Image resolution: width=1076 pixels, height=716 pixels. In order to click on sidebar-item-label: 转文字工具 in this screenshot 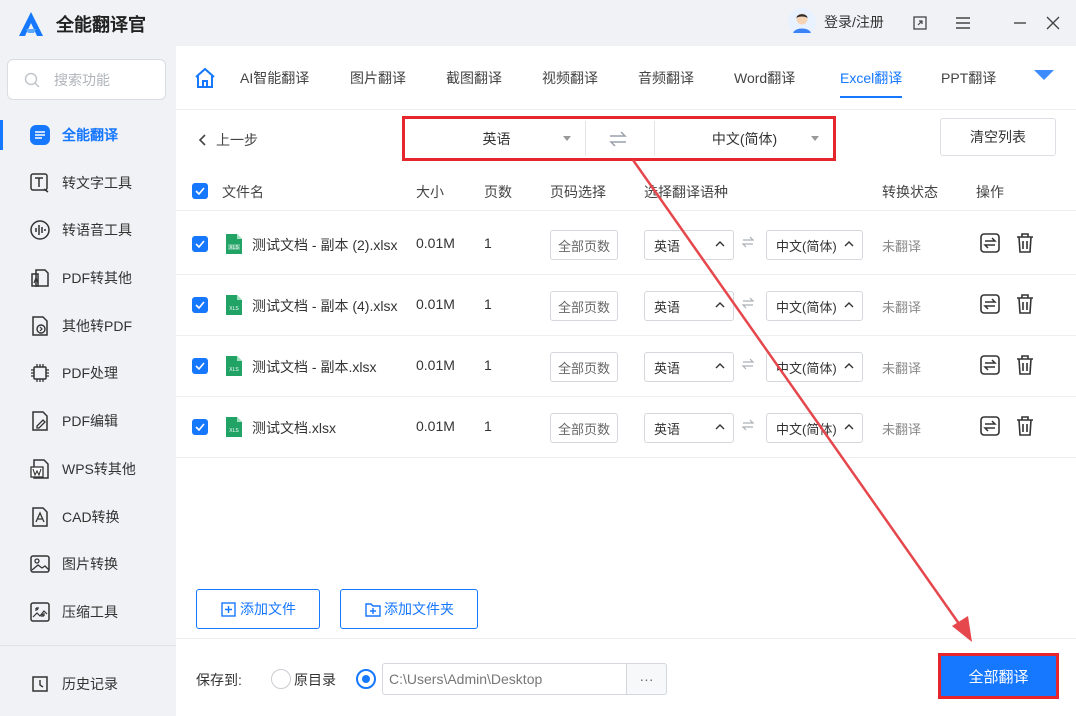, I will do `click(97, 183)`.